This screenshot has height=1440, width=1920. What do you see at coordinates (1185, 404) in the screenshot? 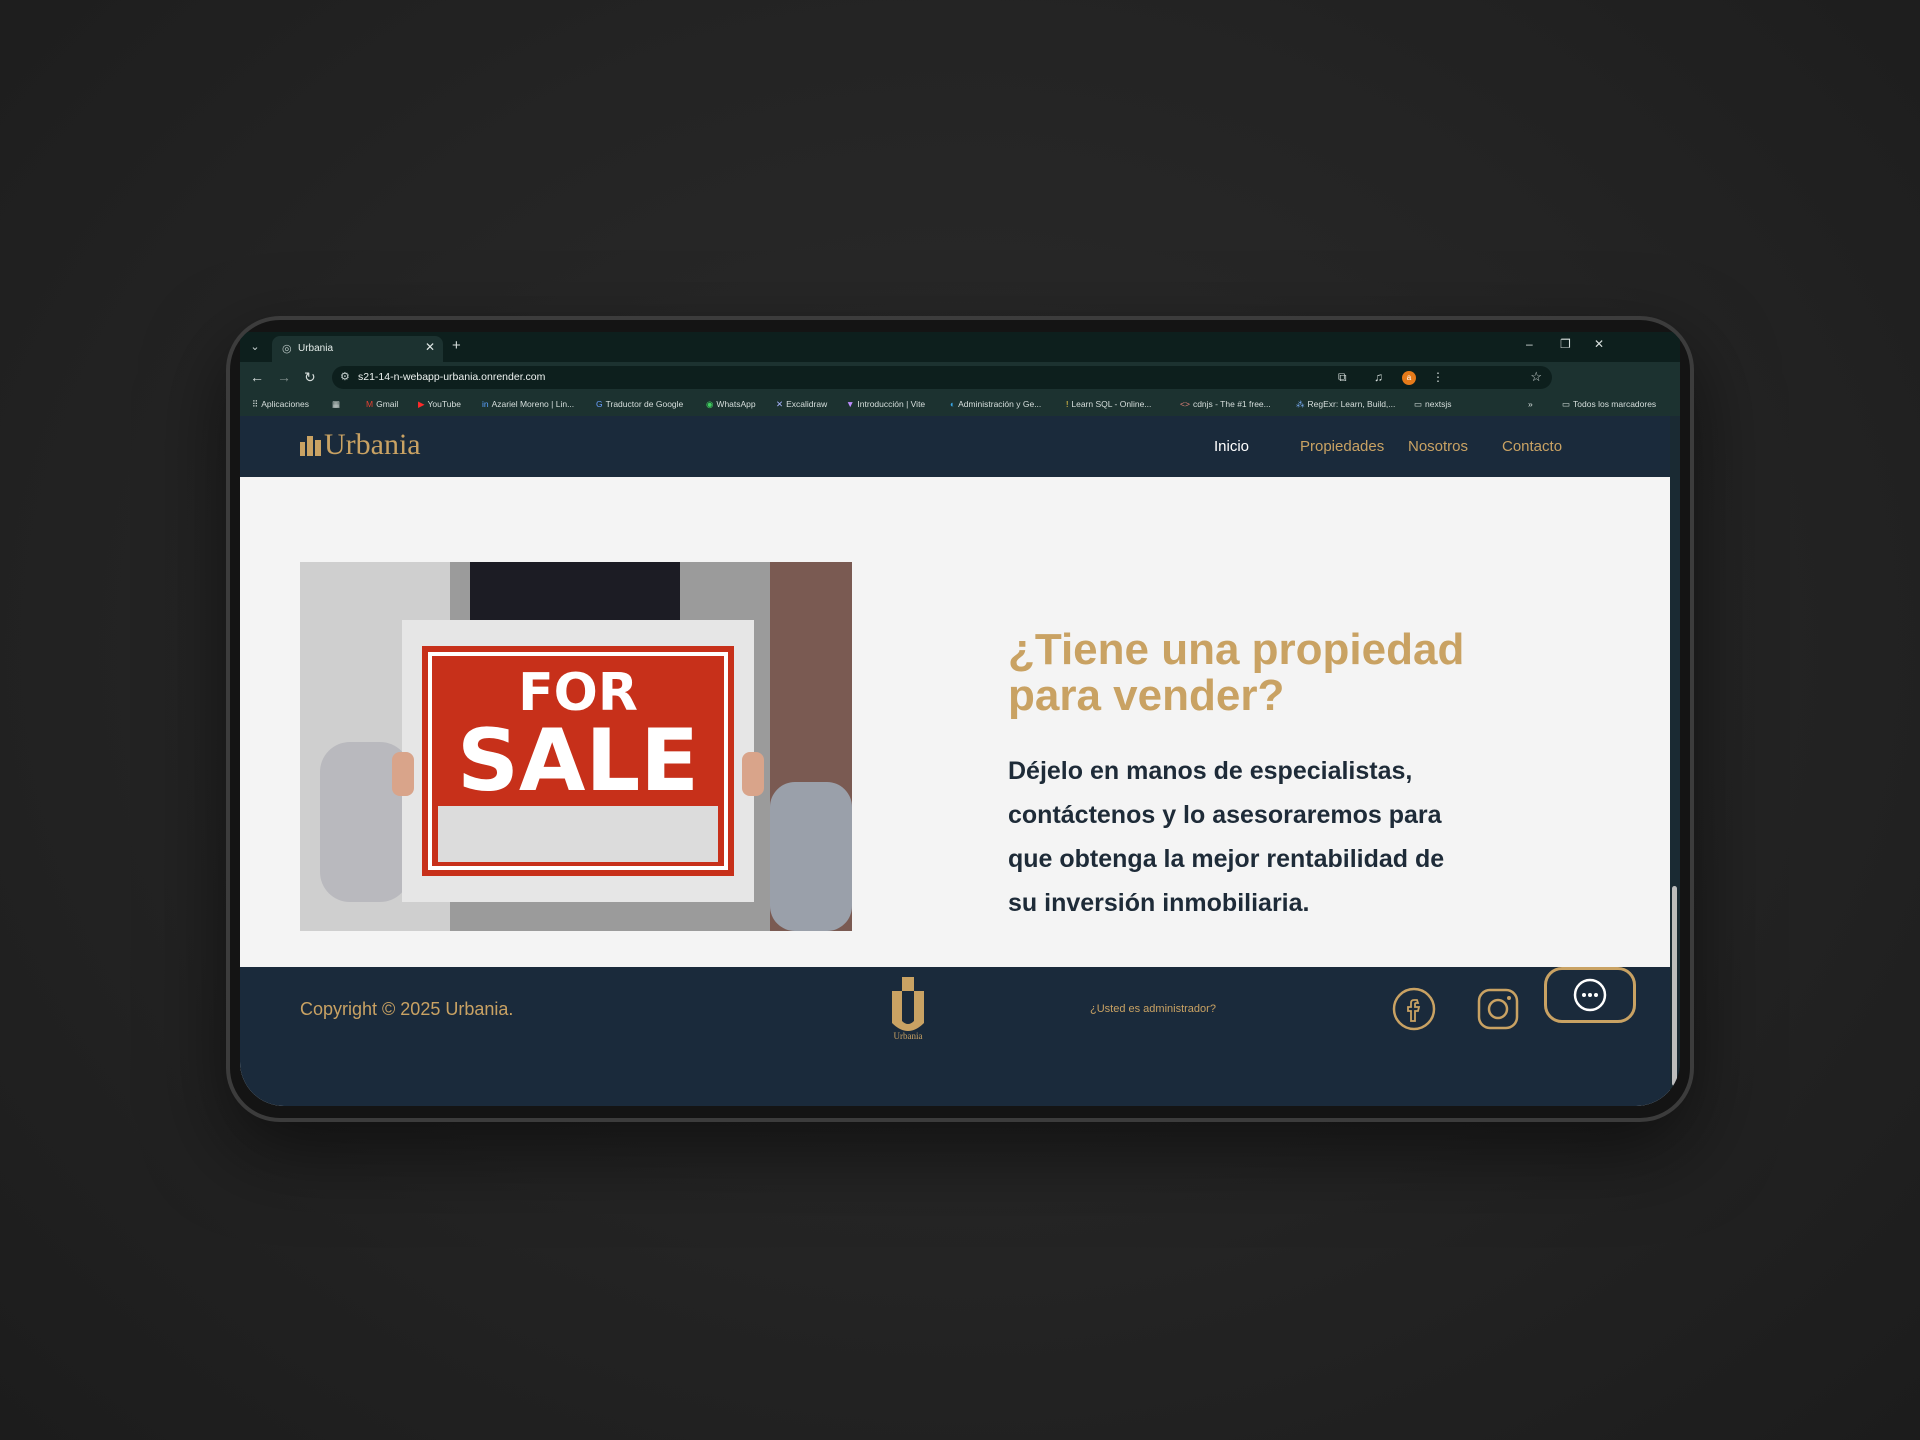
I see `code-icon: <>` at bounding box center [1185, 404].